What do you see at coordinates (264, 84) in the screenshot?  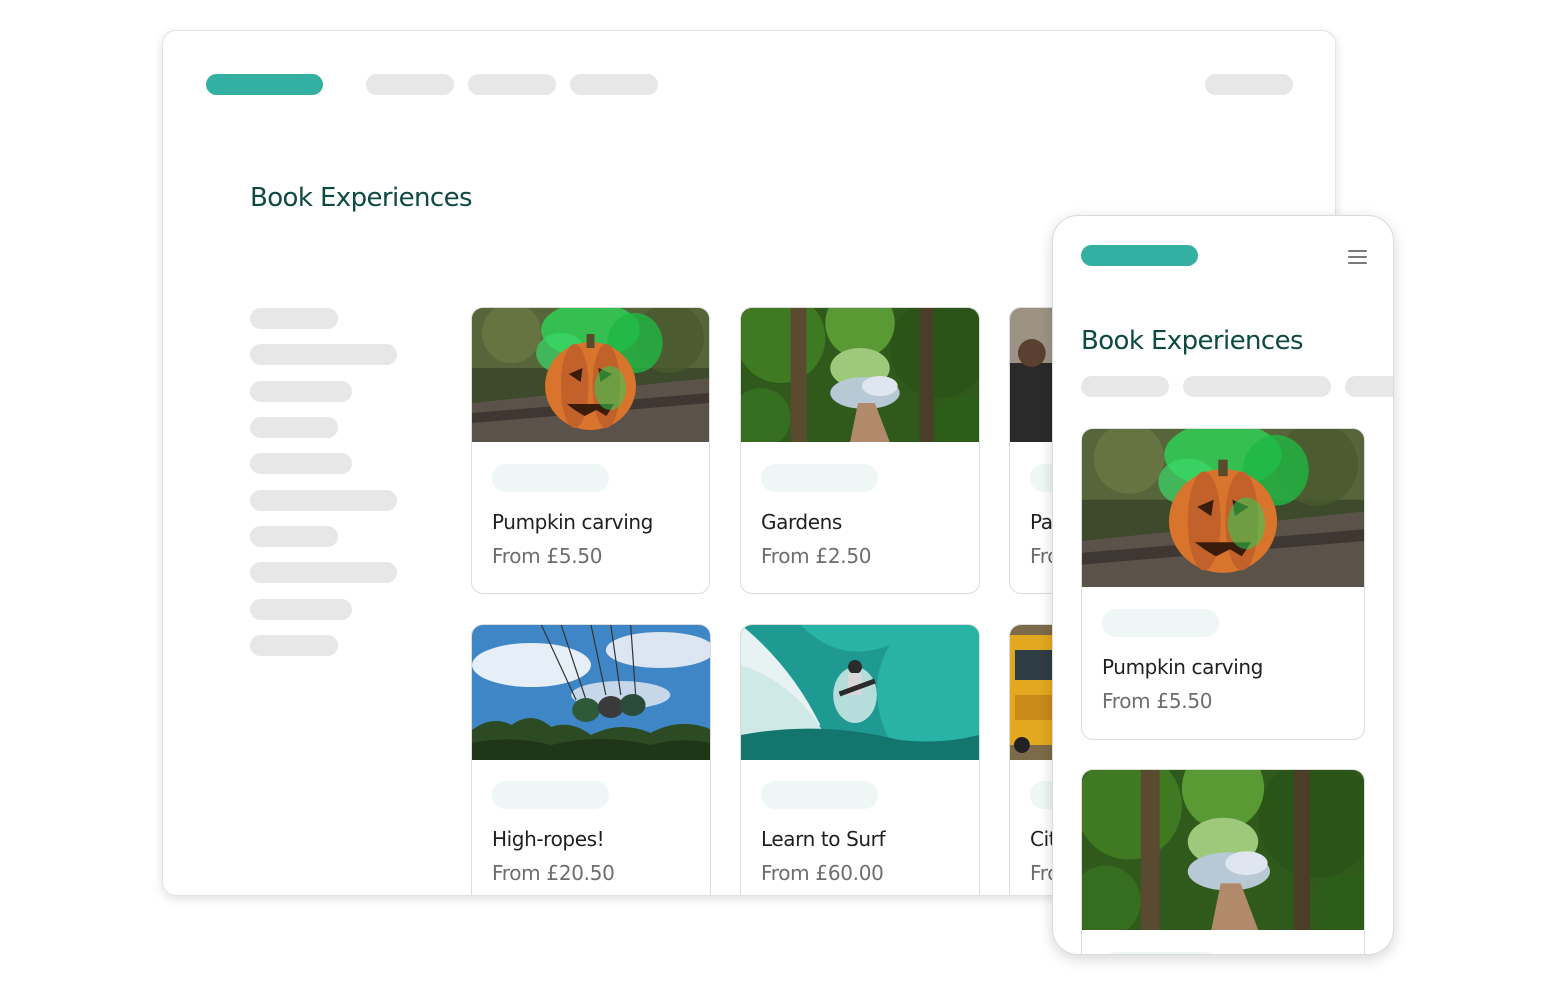 I see `logo-placeholder` at bounding box center [264, 84].